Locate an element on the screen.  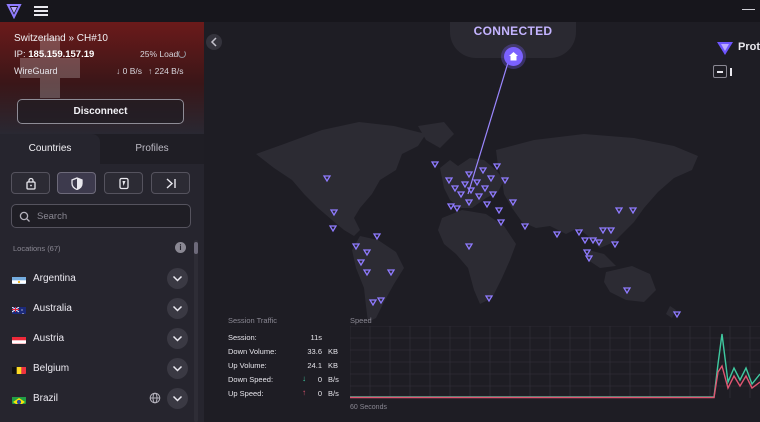
ip-address: IP: 185.159.157.19 is located at coordinates (54, 54).